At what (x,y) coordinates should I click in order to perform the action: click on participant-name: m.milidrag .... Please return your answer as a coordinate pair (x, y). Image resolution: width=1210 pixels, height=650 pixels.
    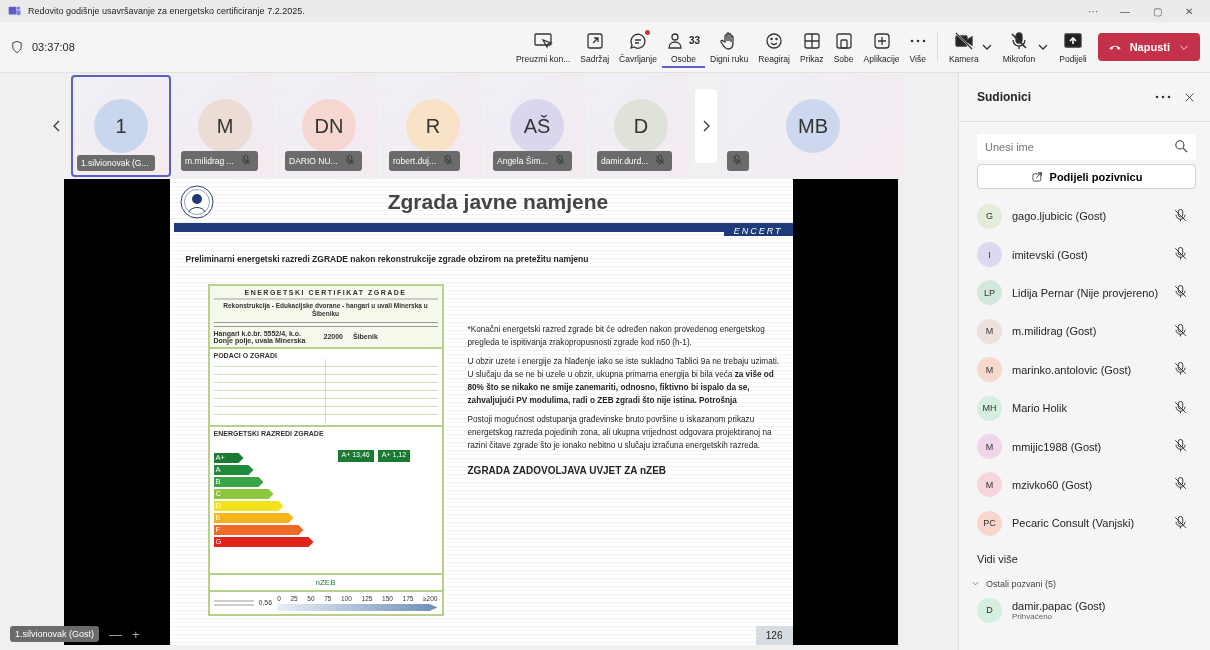
    Looking at the image, I should click on (210, 161).